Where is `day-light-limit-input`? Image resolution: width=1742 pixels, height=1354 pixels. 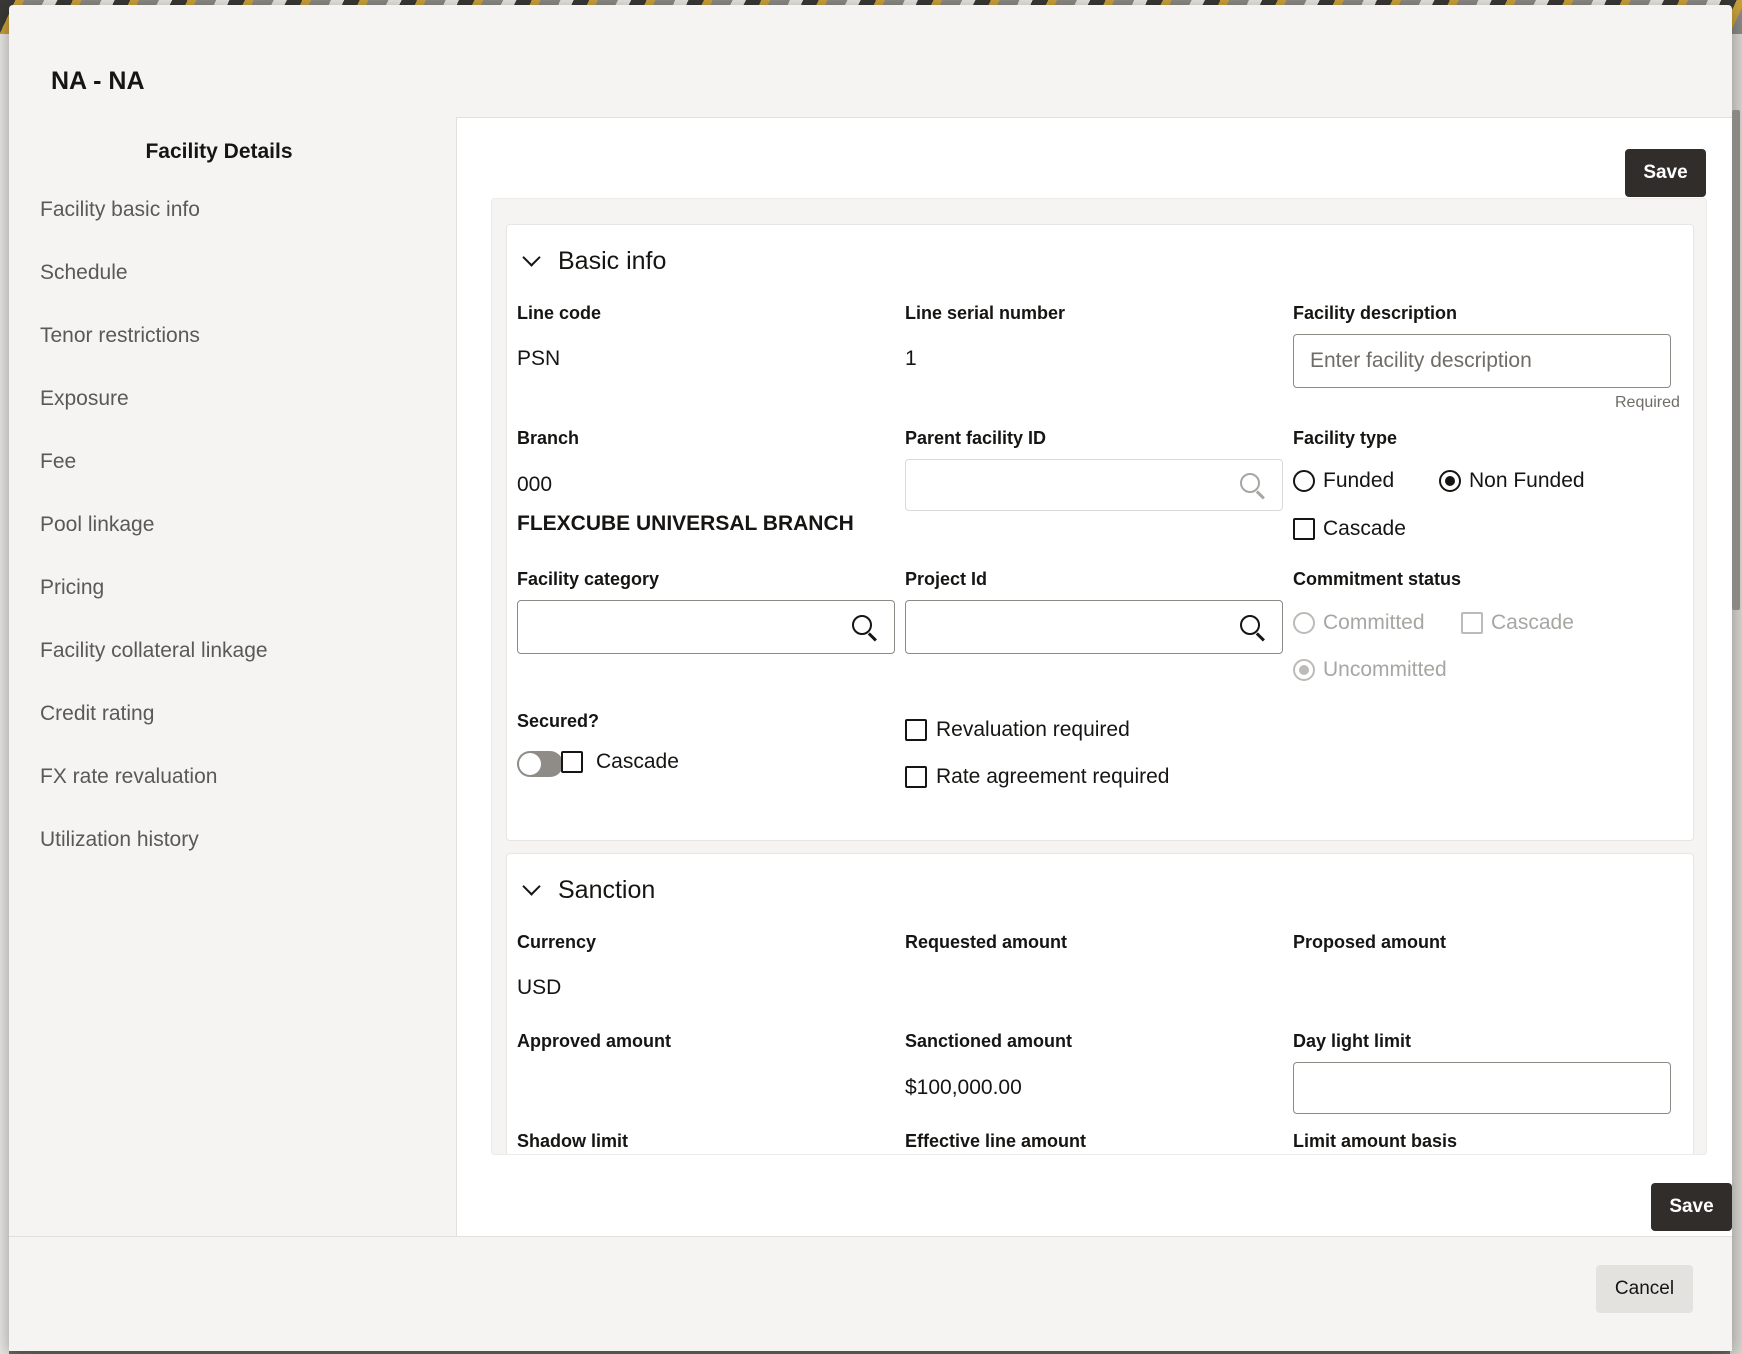
day-light-limit-input is located at coordinates (1482, 1088).